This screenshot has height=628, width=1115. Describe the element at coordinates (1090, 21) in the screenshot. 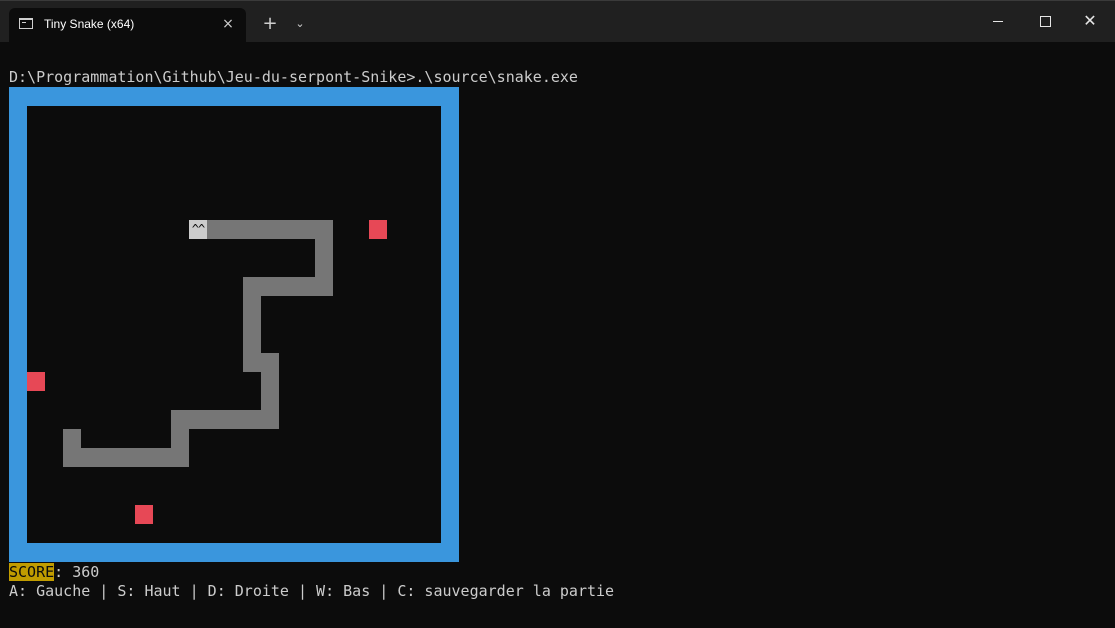

I see `close-icon: ✕` at that location.